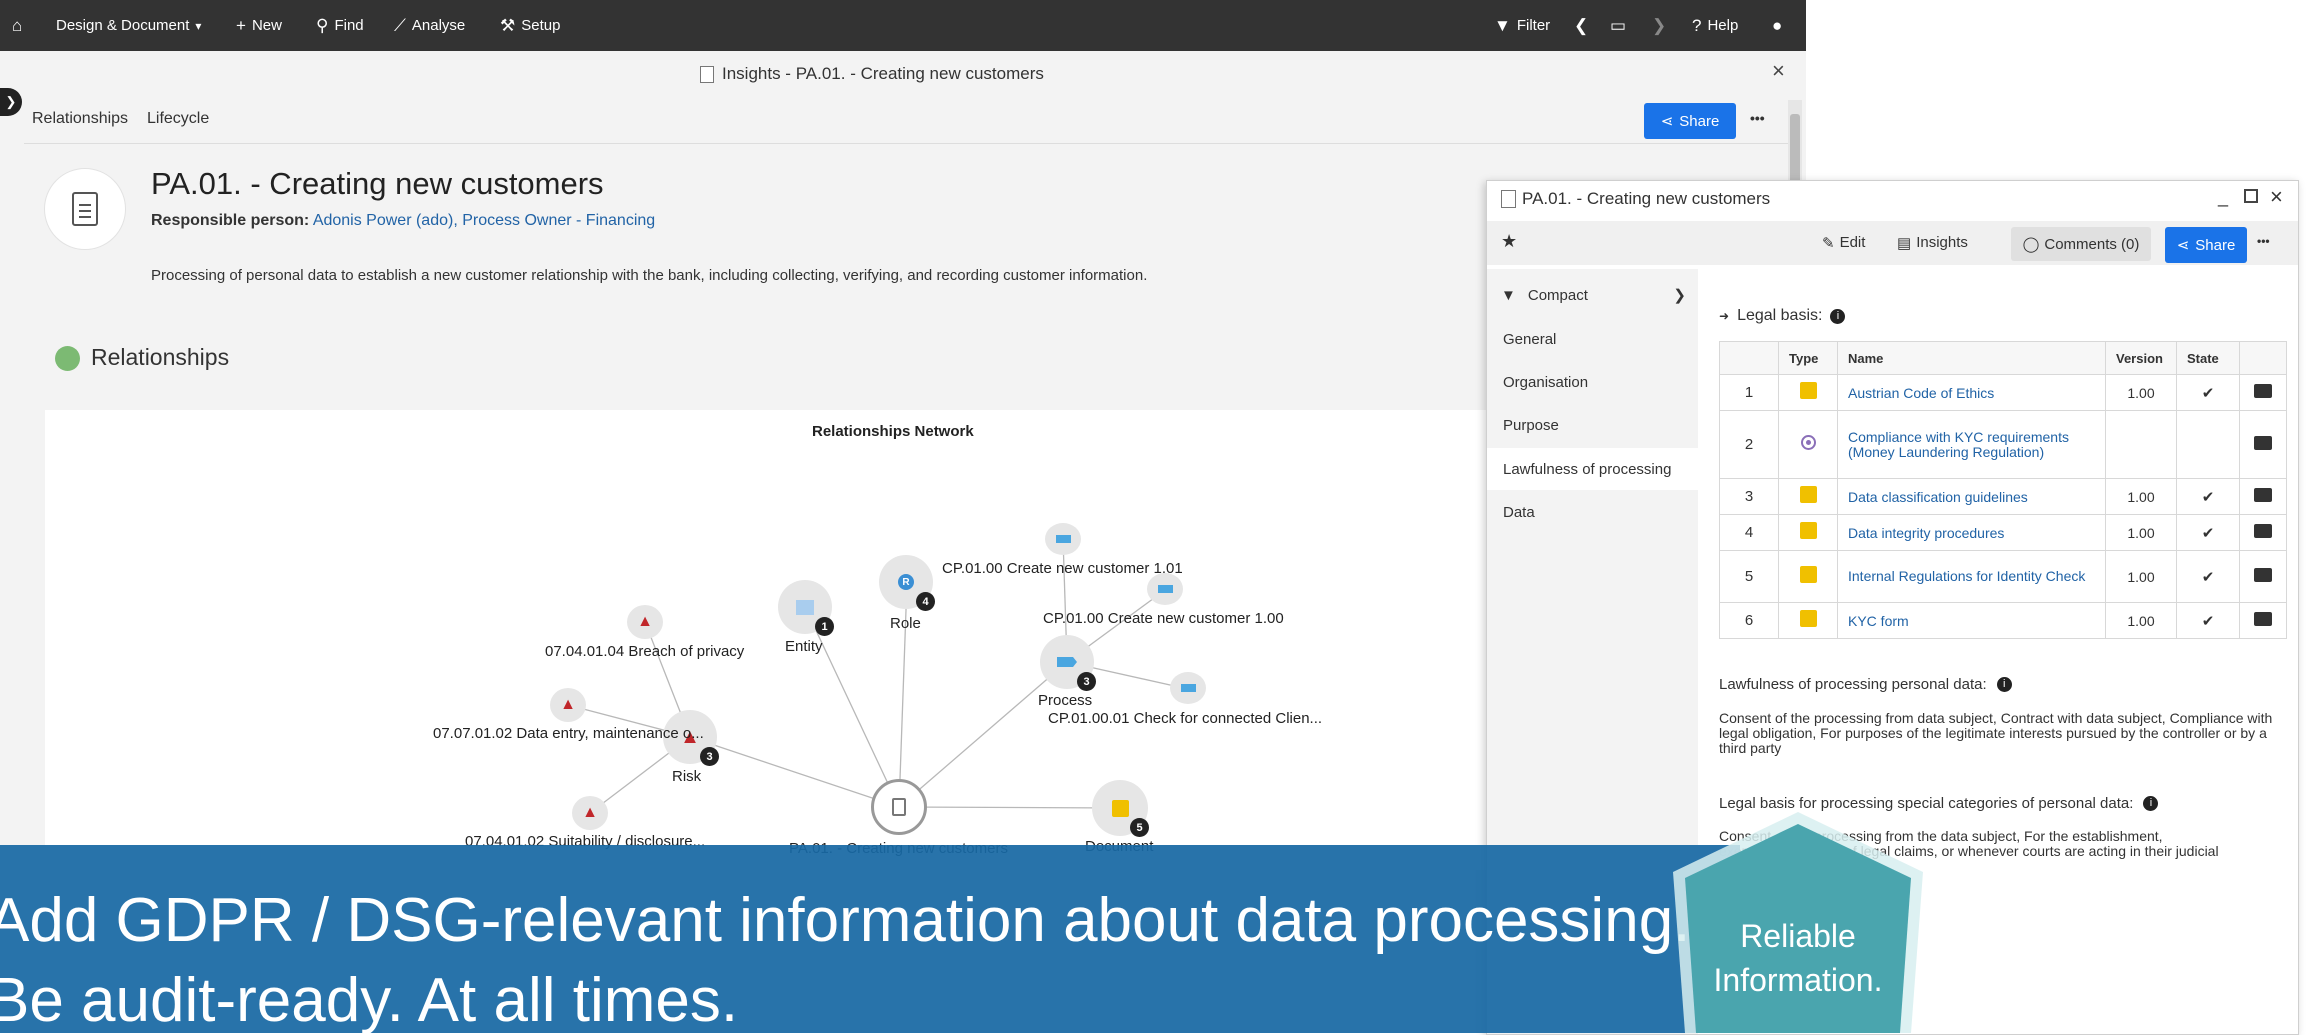  What do you see at coordinates (2003, 496) in the screenshot?
I see `table-row: 3 Data classification guidelines 1.00 ✔` at bounding box center [2003, 496].